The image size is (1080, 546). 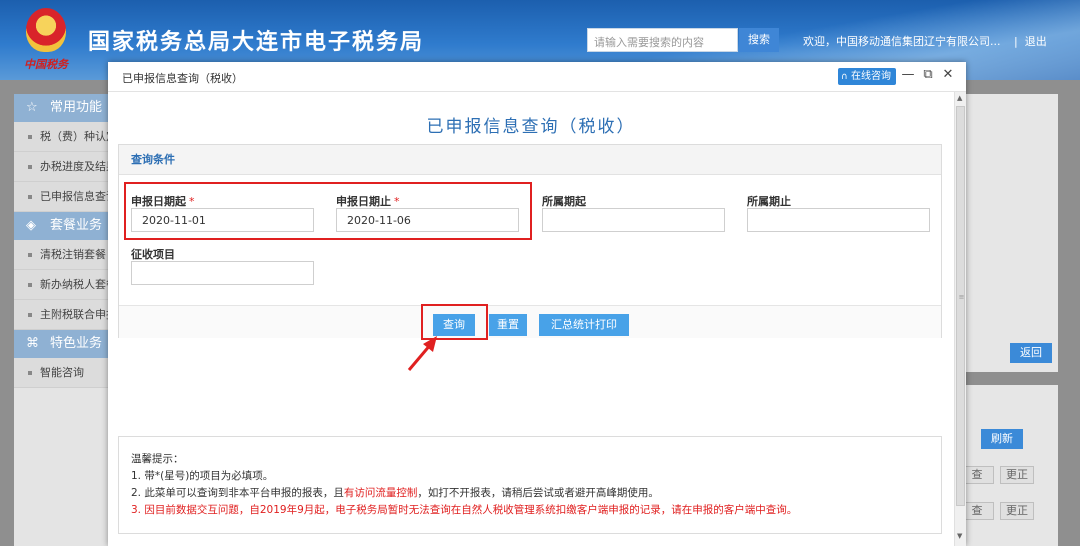 I want to click on sidebar-item-new-taxpayer: 新办纳税人套餐, so click(x=65, y=285).